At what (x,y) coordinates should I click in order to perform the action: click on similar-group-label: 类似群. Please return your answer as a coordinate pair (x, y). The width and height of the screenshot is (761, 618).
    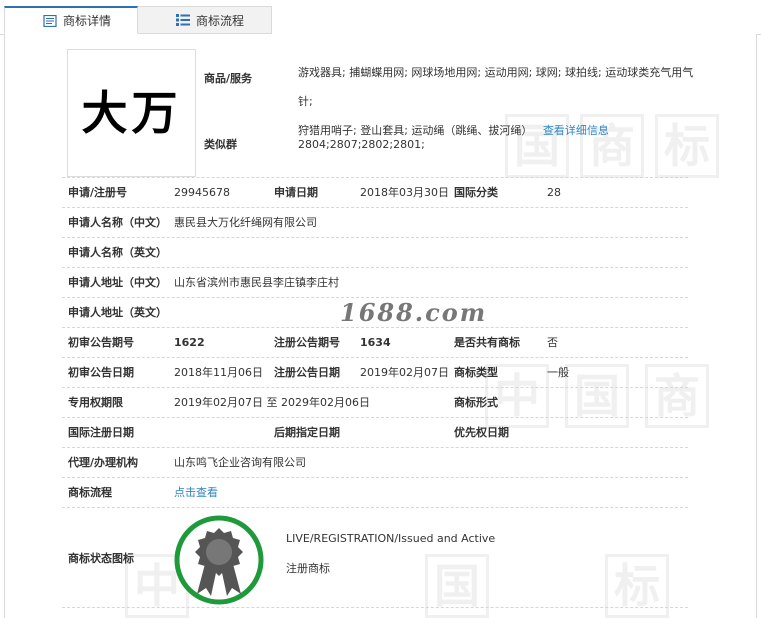
    Looking at the image, I should click on (220, 144).